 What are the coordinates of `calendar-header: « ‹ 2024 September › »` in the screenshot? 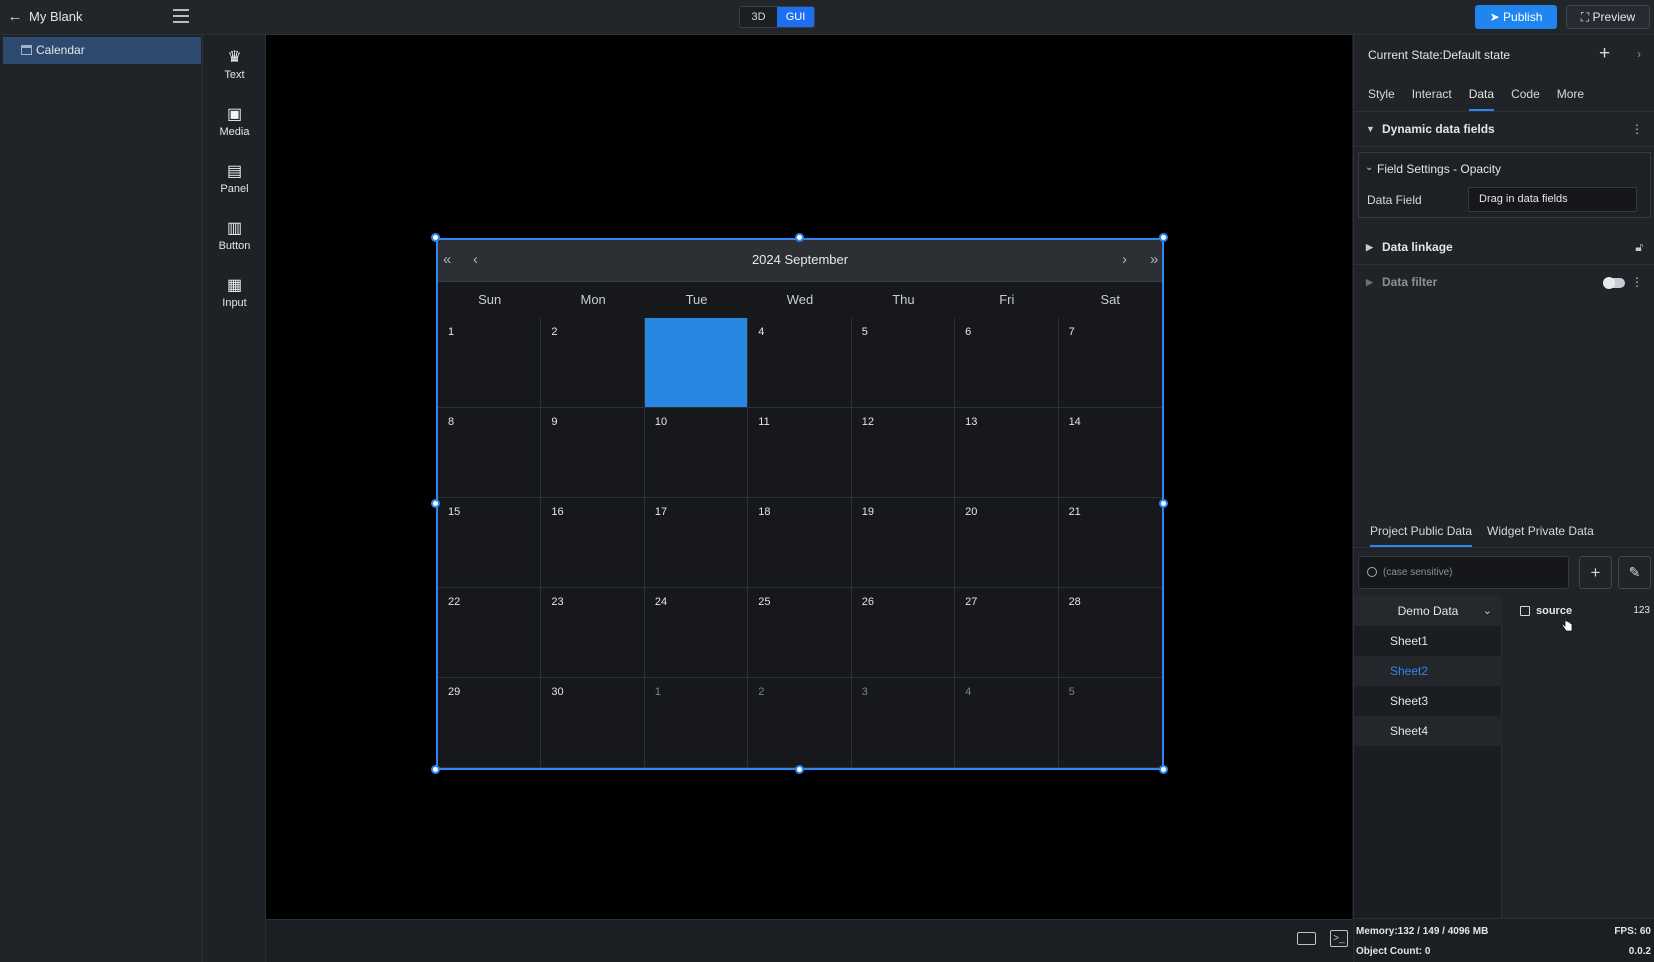 It's located at (800, 261).